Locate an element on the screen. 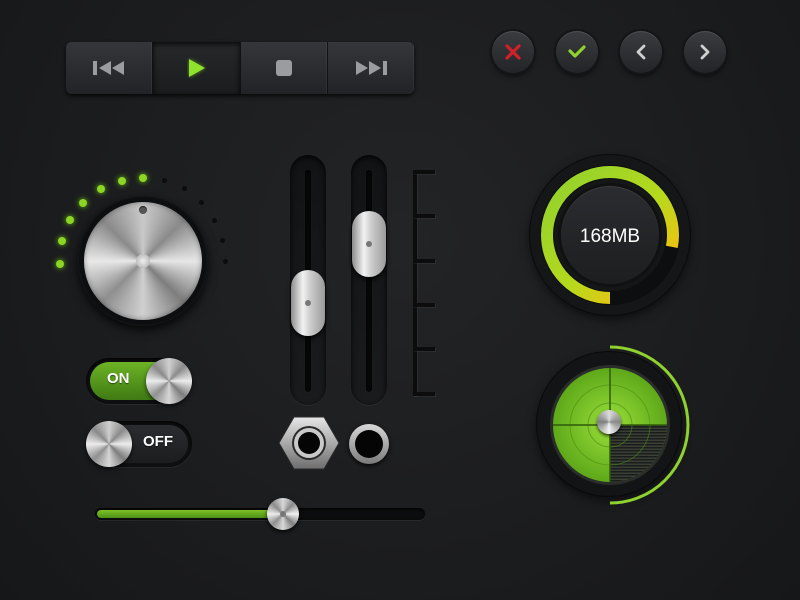  back-button is located at coordinates (641, 52).